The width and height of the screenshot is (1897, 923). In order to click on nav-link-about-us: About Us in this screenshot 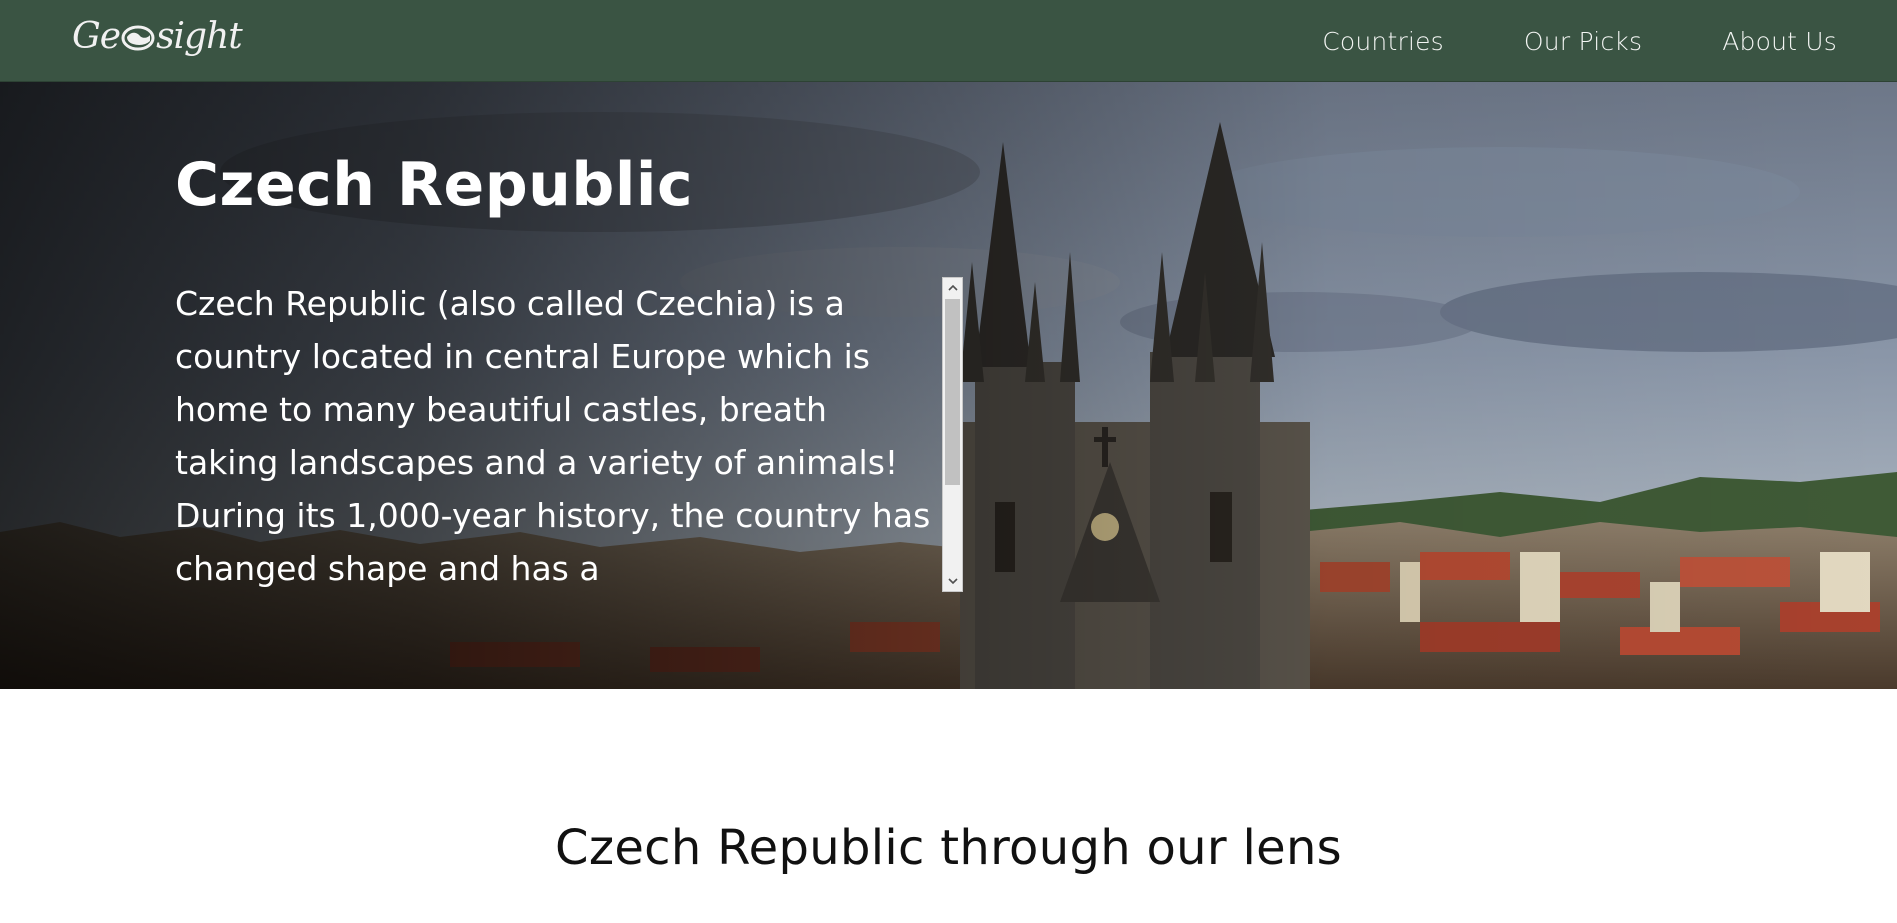, I will do `click(1779, 41)`.